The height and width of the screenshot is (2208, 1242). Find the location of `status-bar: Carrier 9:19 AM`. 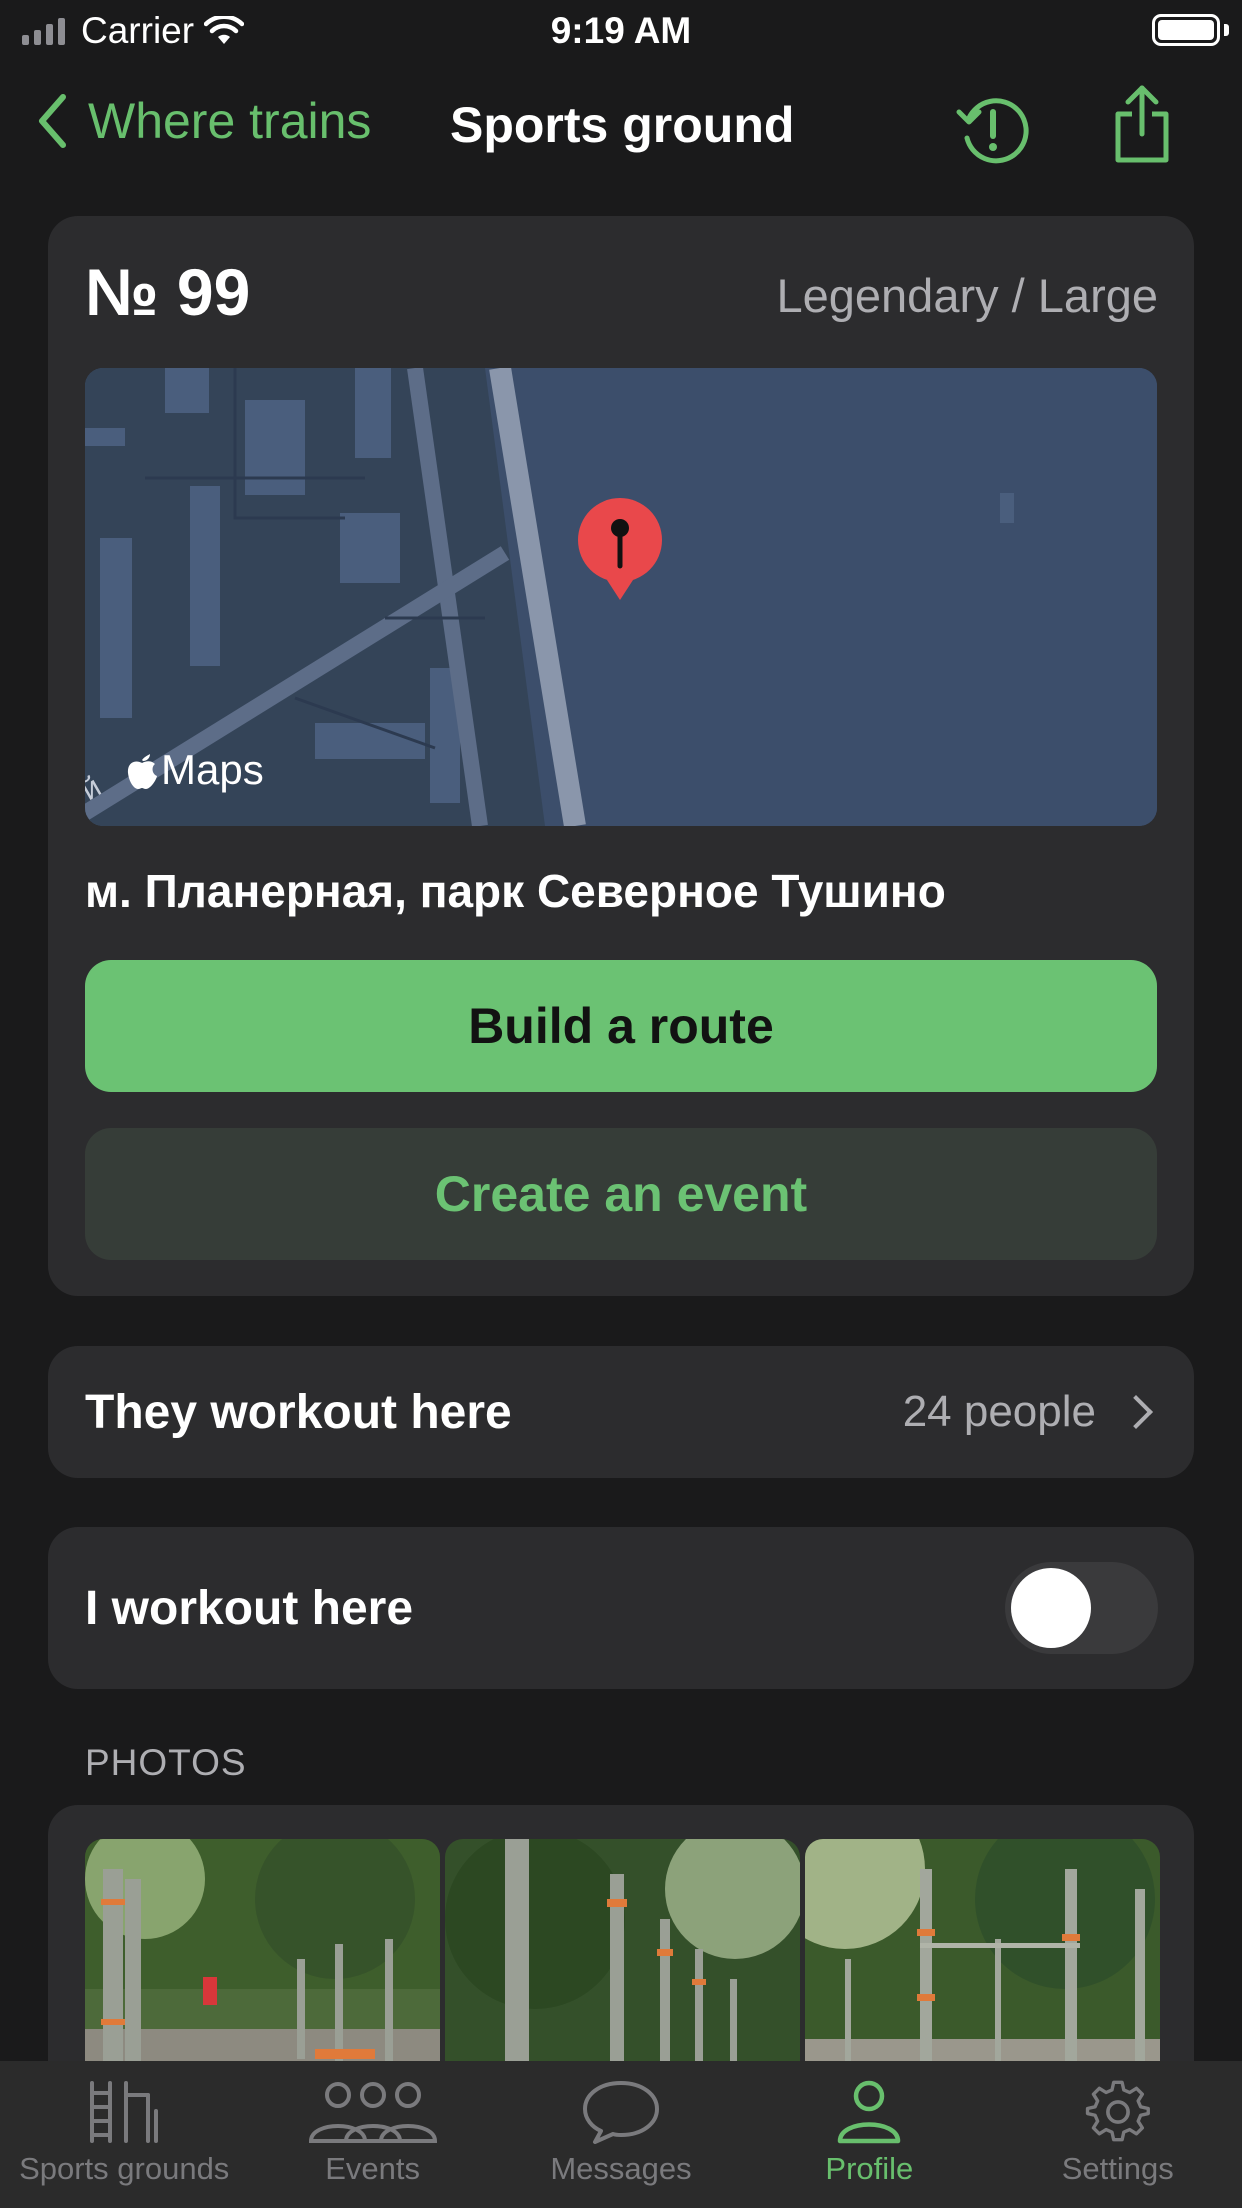

status-bar: Carrier 9:19 AM is located at coordinates (621, 31).